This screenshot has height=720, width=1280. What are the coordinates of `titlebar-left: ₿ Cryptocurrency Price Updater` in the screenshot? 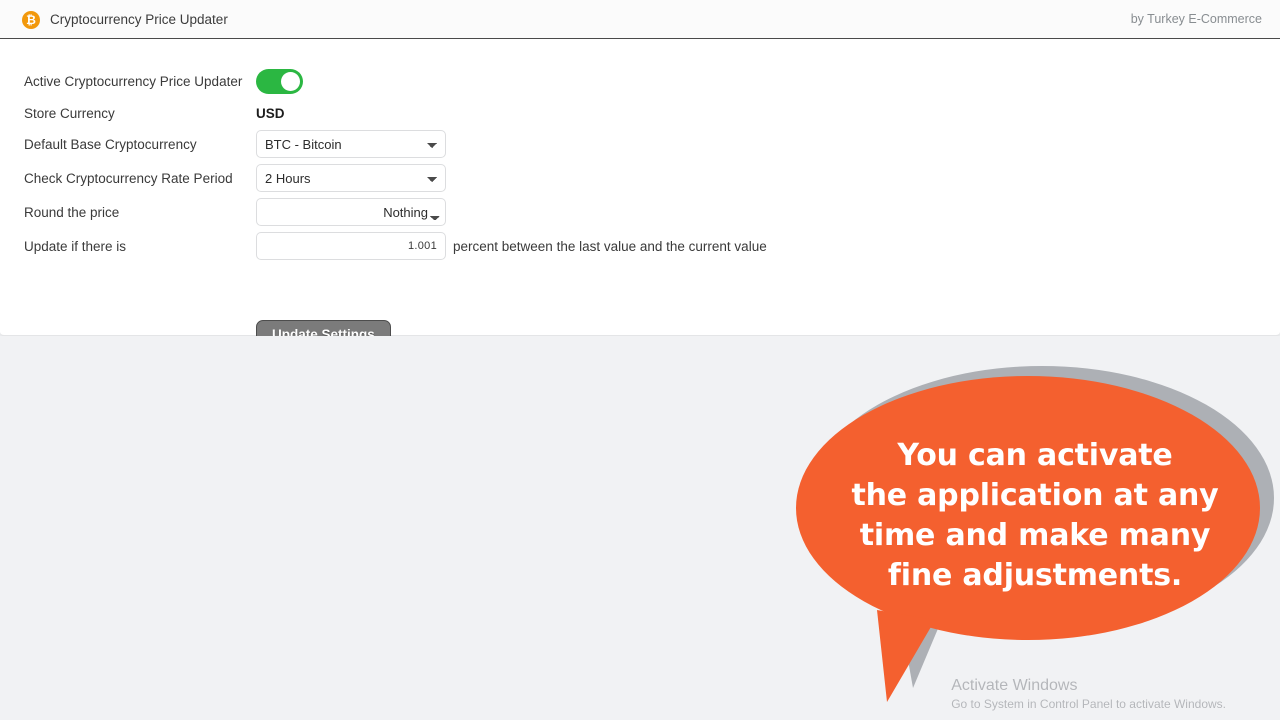 It's located at (125, 19).